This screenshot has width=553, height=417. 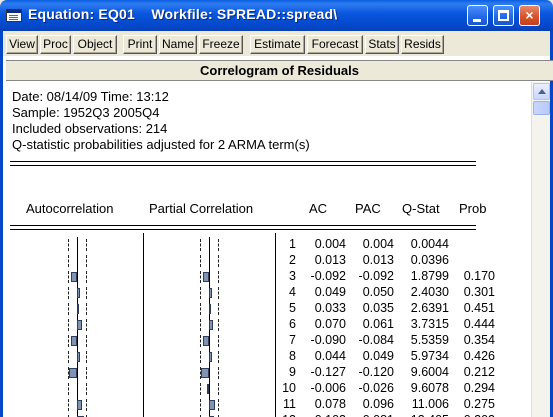 I want to click on table-row: 3 -0.092 -0.092 1.8799 0.170, so click(x=268, y=277).